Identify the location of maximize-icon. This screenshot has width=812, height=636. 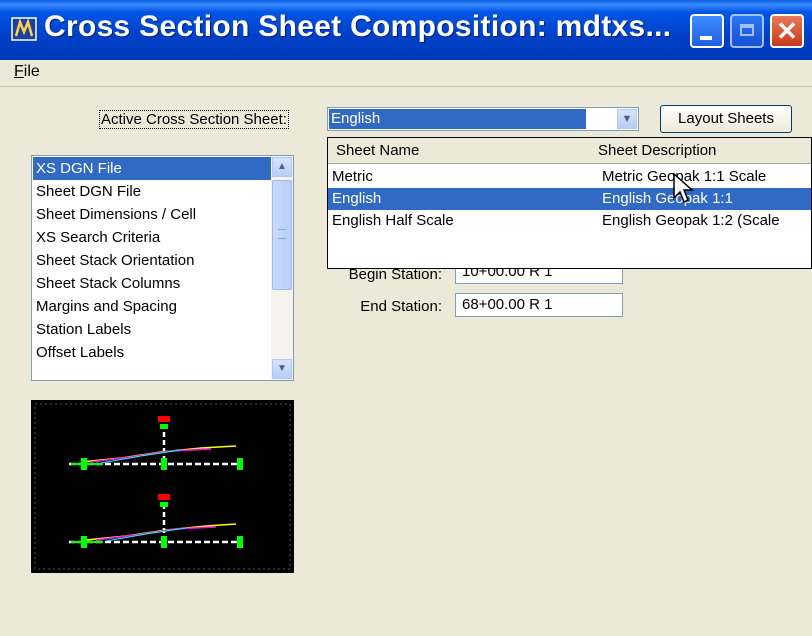
(747, 30).